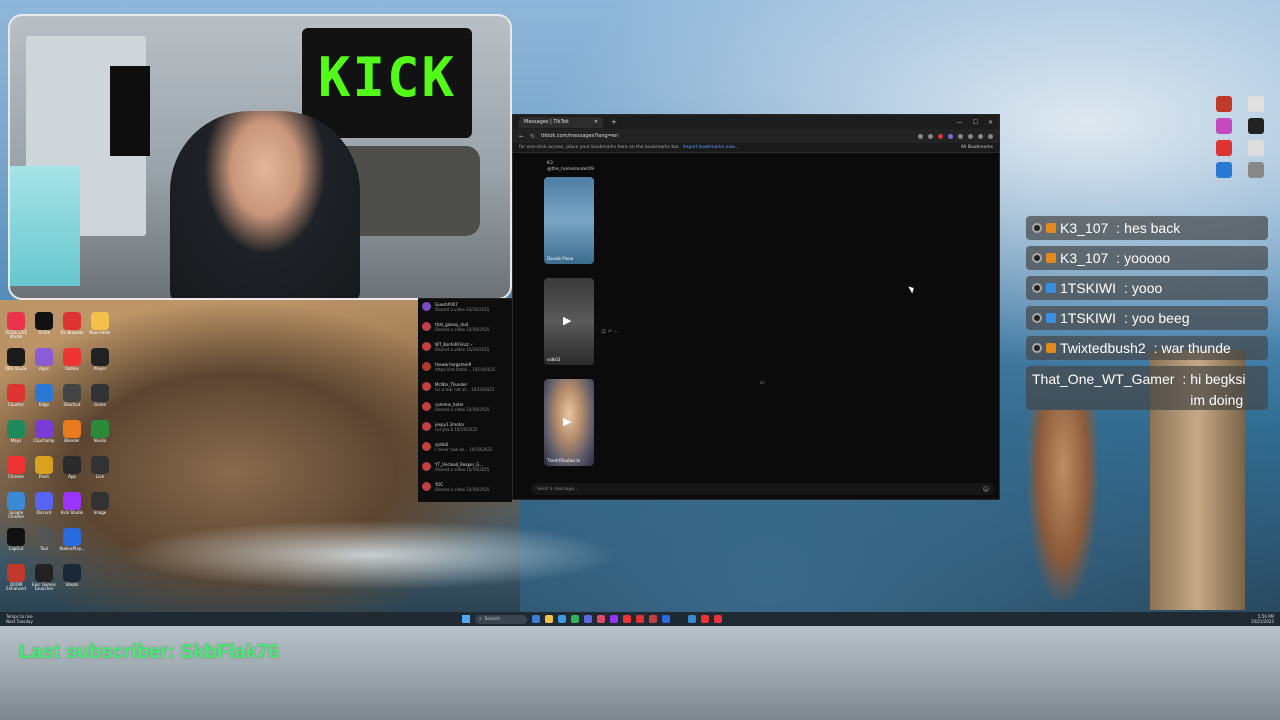 The width and height of the screenshot is (1280, 720). I want to click on reload-icon: ↻, so click(532, 136).